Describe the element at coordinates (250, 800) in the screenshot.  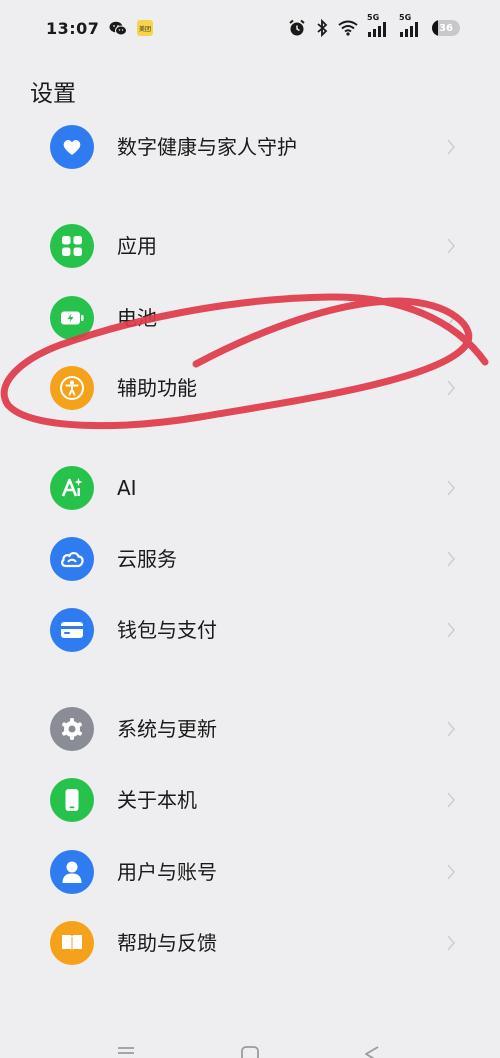
I see `settings-item-about-phone: 关于本机` at that location.